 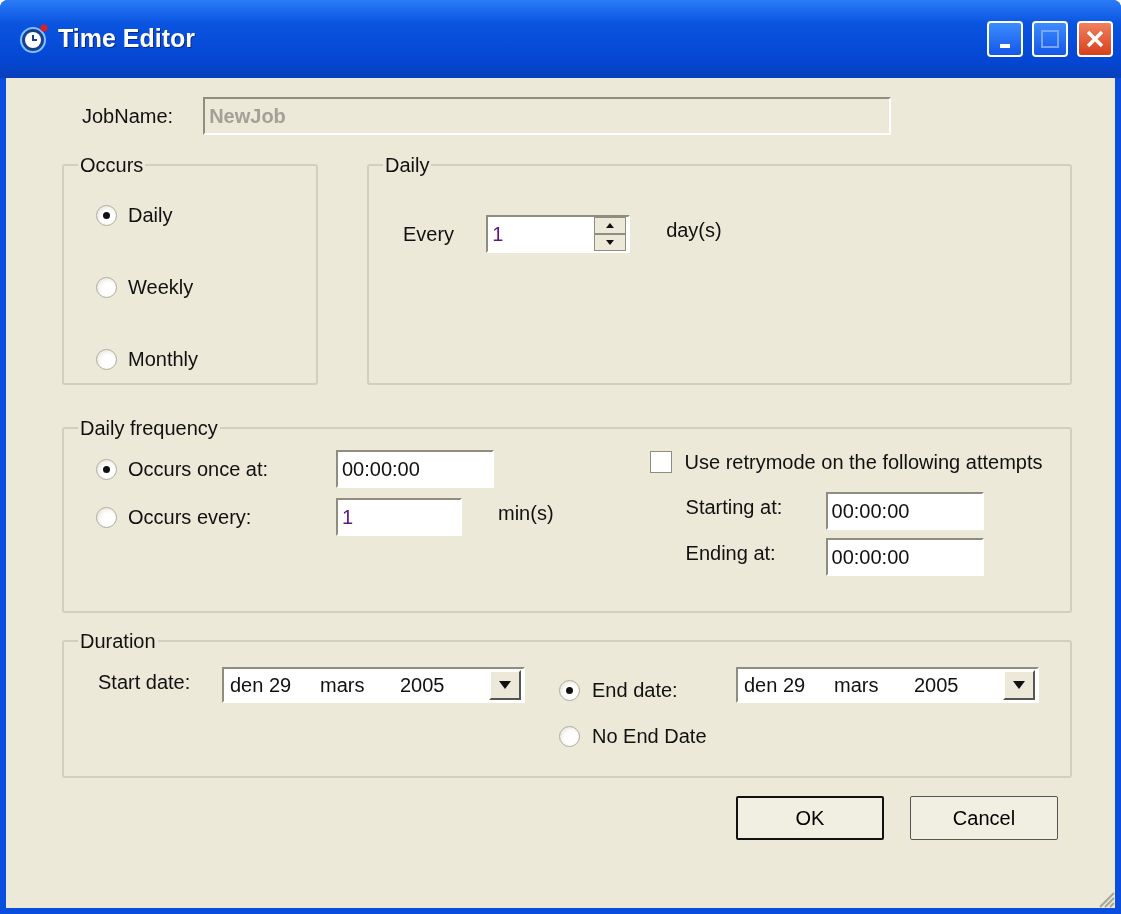 I want to click on clock-icon, so click(x=33, y=39).